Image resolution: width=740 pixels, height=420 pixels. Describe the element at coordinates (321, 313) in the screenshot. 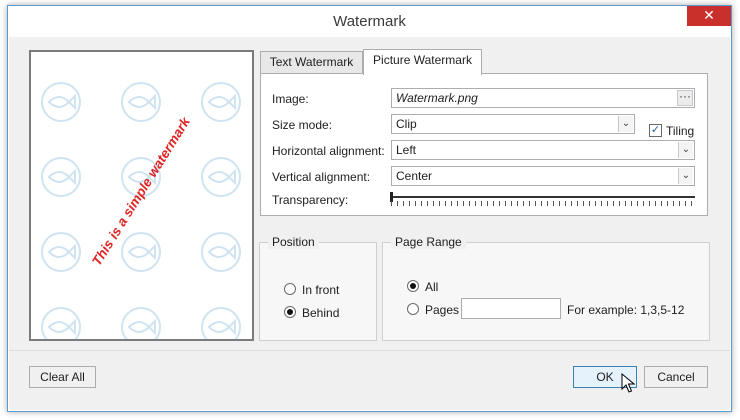

I see `behind-label: Behind` at that location.